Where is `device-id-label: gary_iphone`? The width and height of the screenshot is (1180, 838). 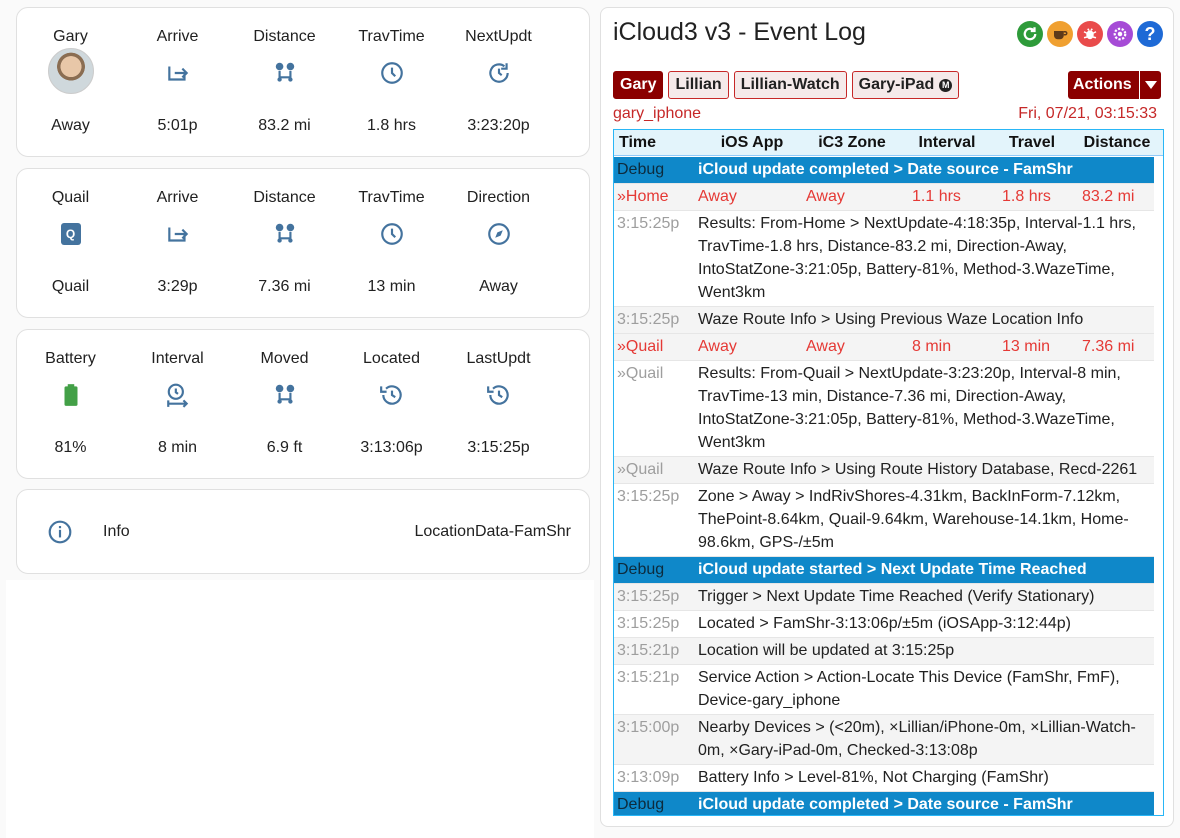
device-id-label: gary_iphone is located at coordinates (657, 113).